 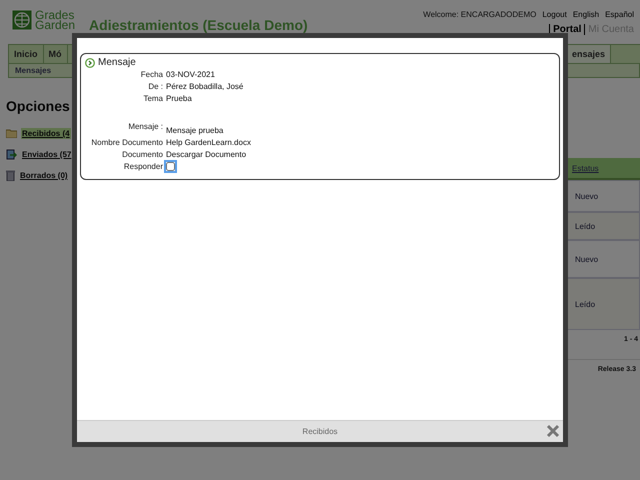 I want to click on field-label: Fecha, so click(x=151, y=74).